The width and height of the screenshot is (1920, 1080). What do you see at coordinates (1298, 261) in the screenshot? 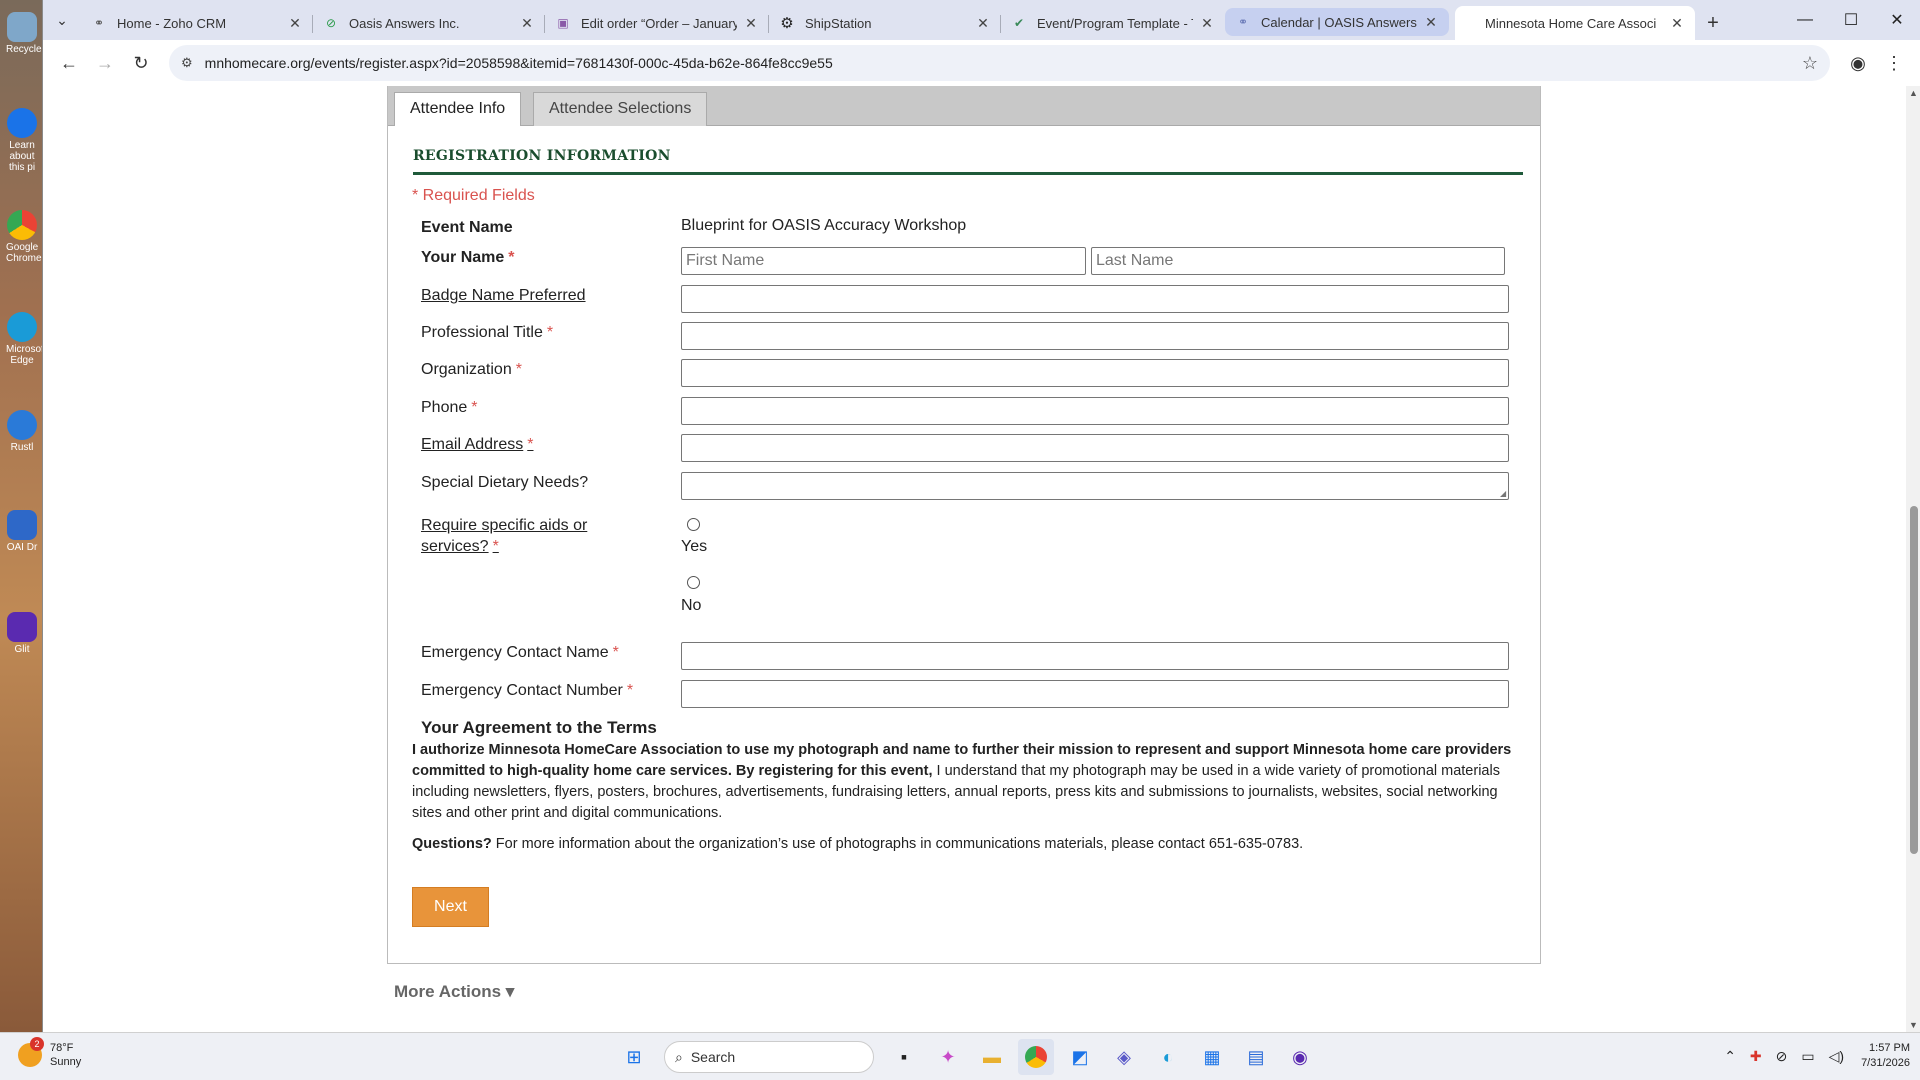
I see `last-name-input` at bounding box center [1298, 261].